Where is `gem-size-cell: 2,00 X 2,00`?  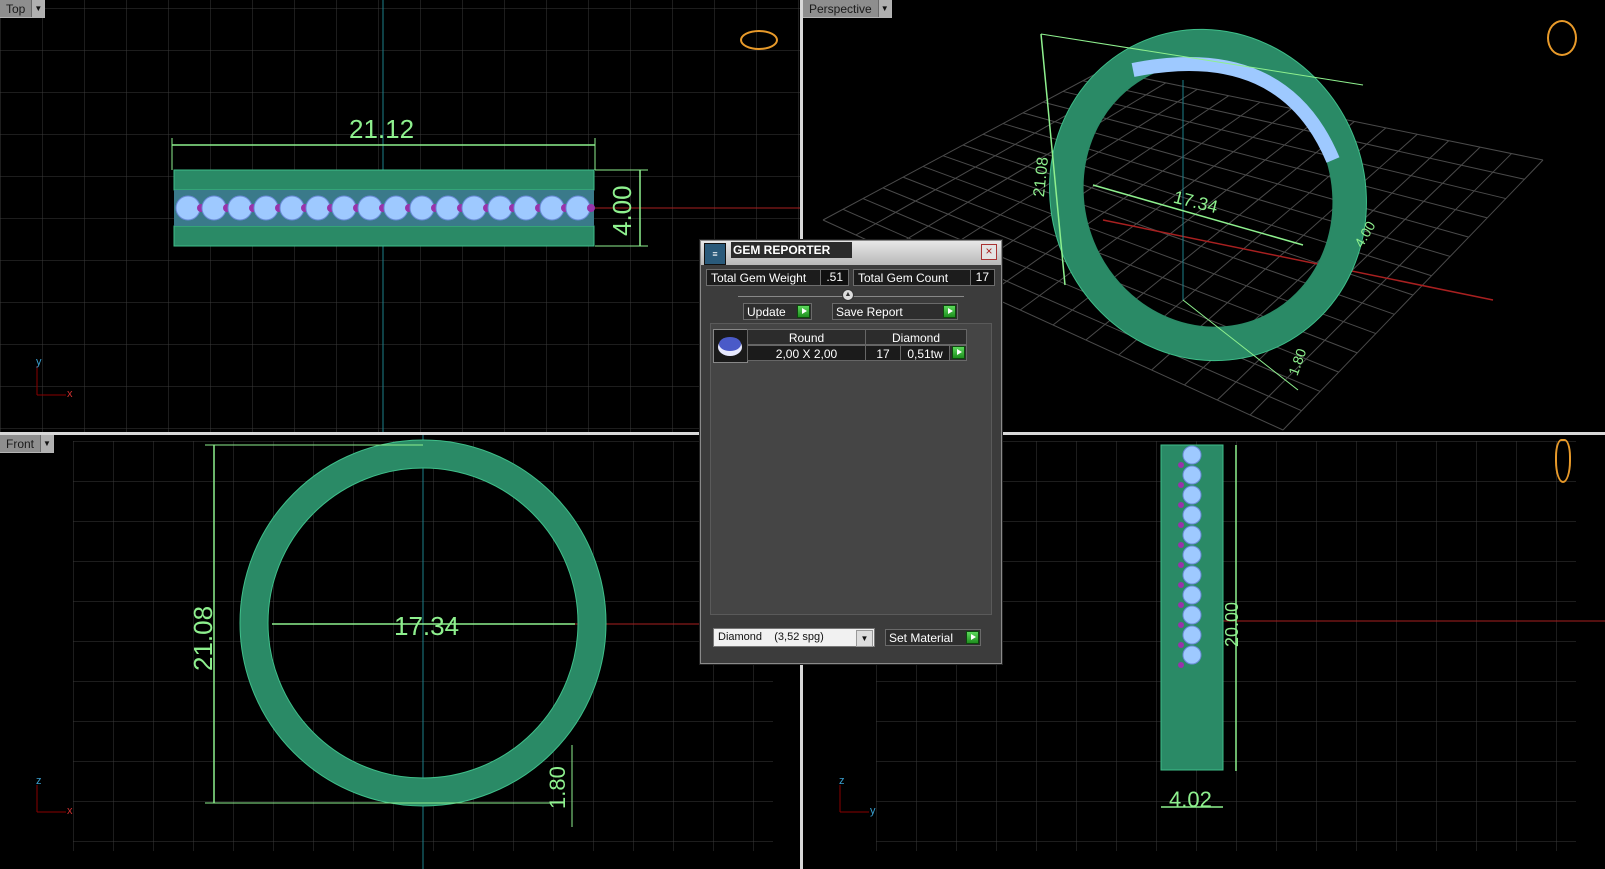 gem-size-cell: 2,00 X 2,00 is located at coordinates (806, 353).